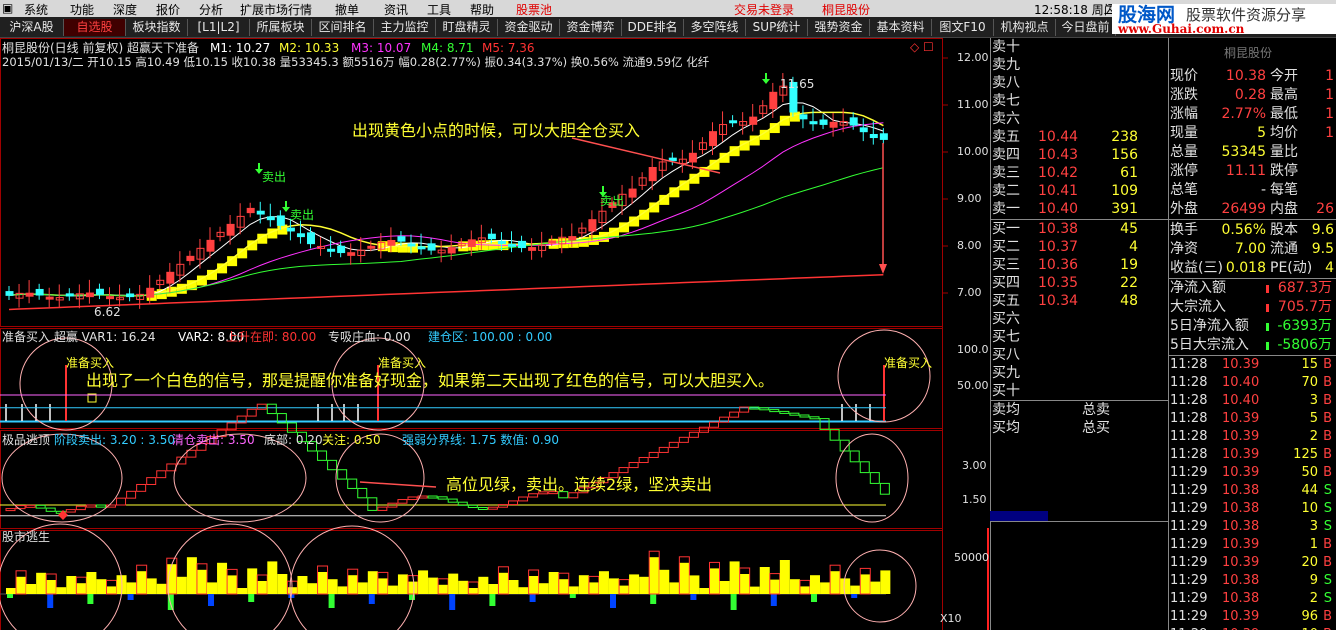 The width and height of the screenshot is (1336, 630). I want to click on menu-item-help: 帮助, so click(482, 9).